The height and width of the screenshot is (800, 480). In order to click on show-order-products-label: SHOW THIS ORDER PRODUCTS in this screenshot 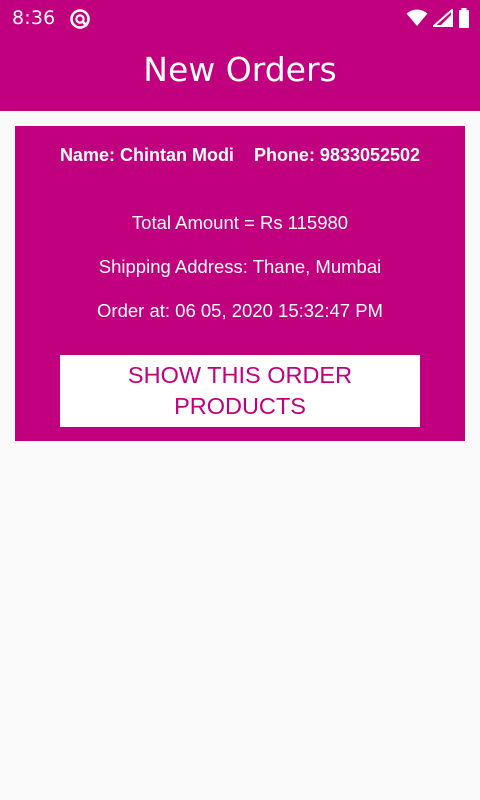, I will do `click(240, 390)`.